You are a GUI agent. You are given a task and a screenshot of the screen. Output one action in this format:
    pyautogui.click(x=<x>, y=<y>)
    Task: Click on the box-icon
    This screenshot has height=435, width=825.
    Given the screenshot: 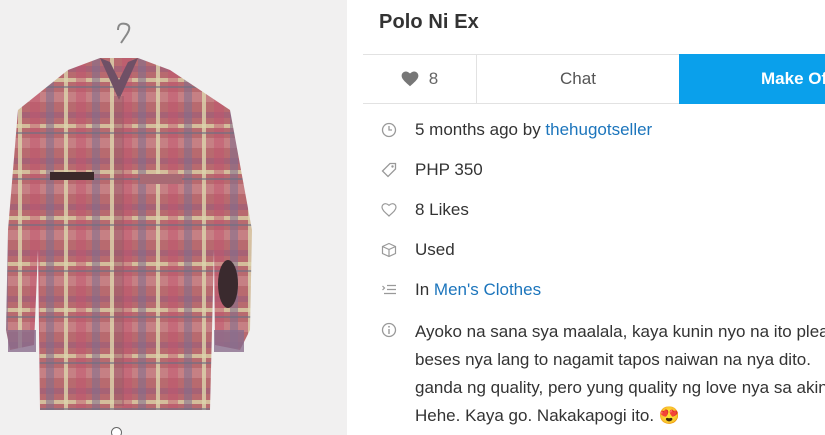 What is the action you would take?
    pyautogui.click(x=389, y=250)
    